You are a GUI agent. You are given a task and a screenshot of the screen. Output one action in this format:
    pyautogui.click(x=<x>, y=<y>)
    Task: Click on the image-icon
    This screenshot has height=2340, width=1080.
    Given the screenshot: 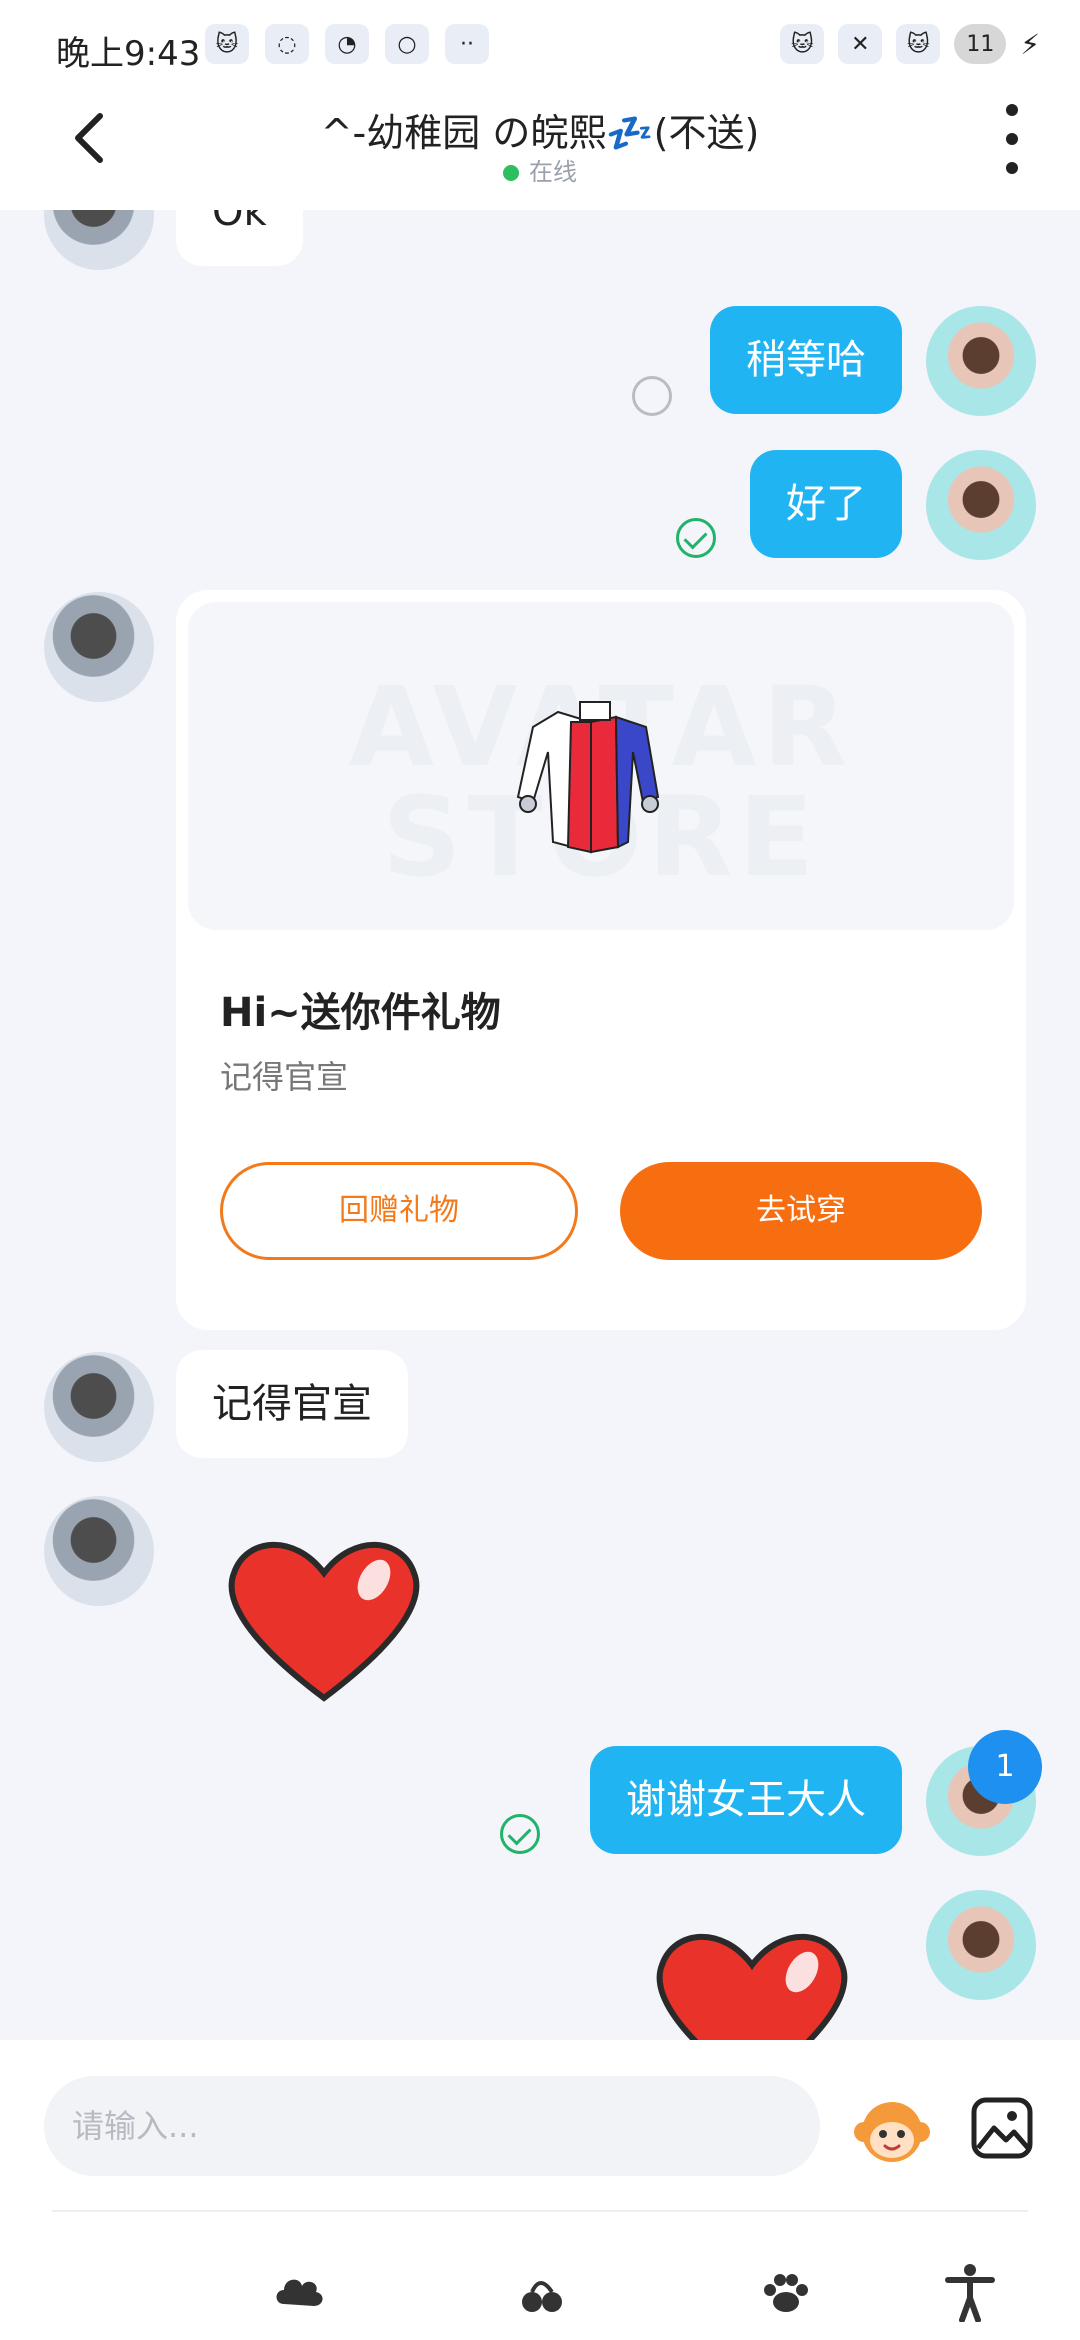 What is the action you would take?
    pyautogui.click(x=1002, y=2128)
    